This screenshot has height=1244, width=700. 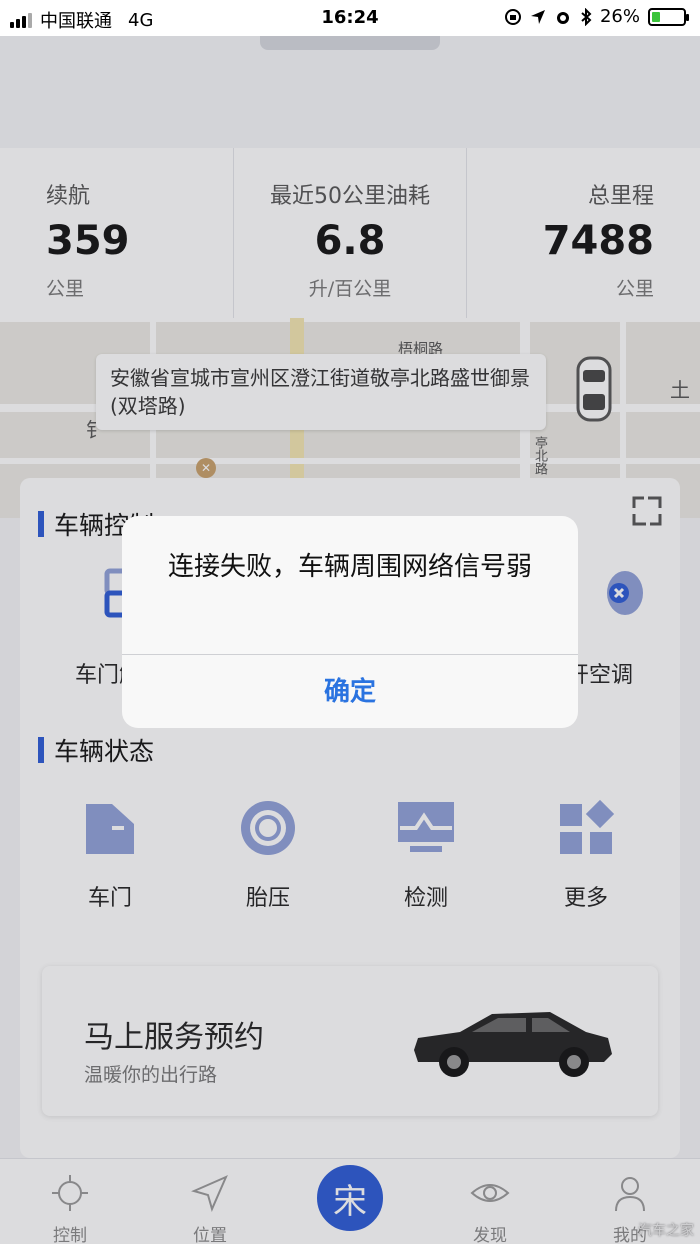 I want to click on location-icon, so click(x=537, y=16).